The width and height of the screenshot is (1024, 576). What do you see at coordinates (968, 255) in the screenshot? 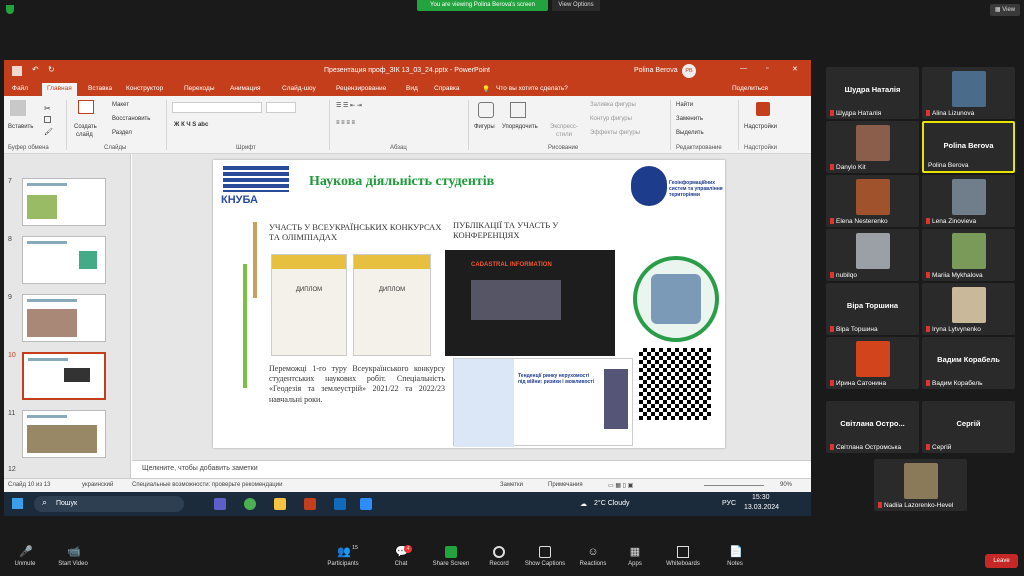
I see `participant-tile: Mariia Mykhalova` at bounding box center [968, 255].